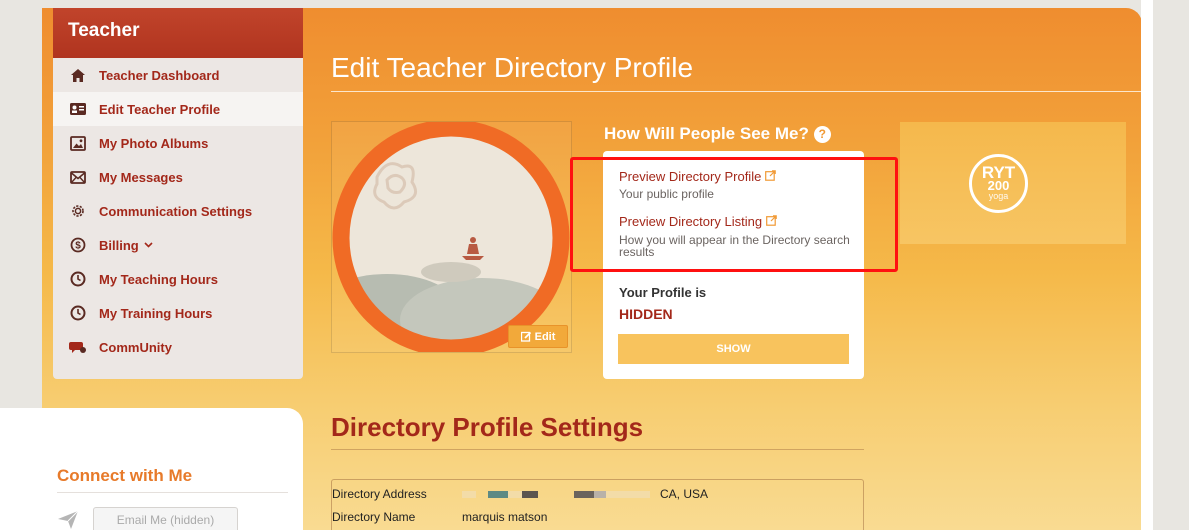 This screenshot has width=1189, height=530. What do you see at coordinates (141, 177) in the screenshot?
I see `sidebar-item-label: My Messages` at bounding box center [141, 177].